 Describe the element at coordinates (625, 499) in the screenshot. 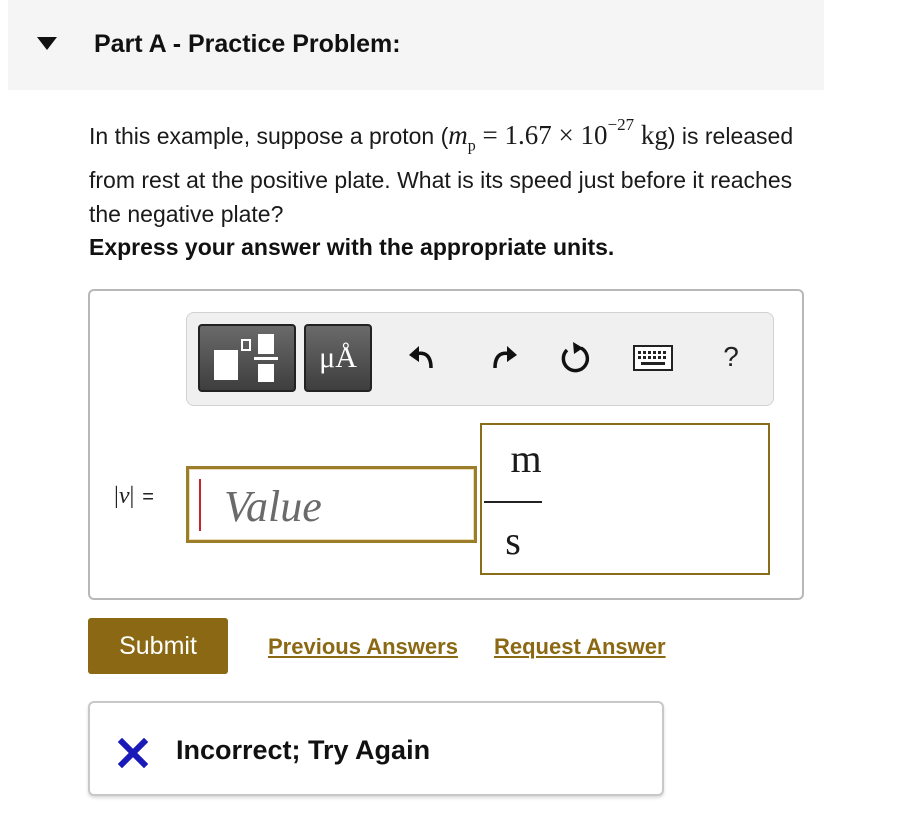

I see `units-input: m s` at that location.